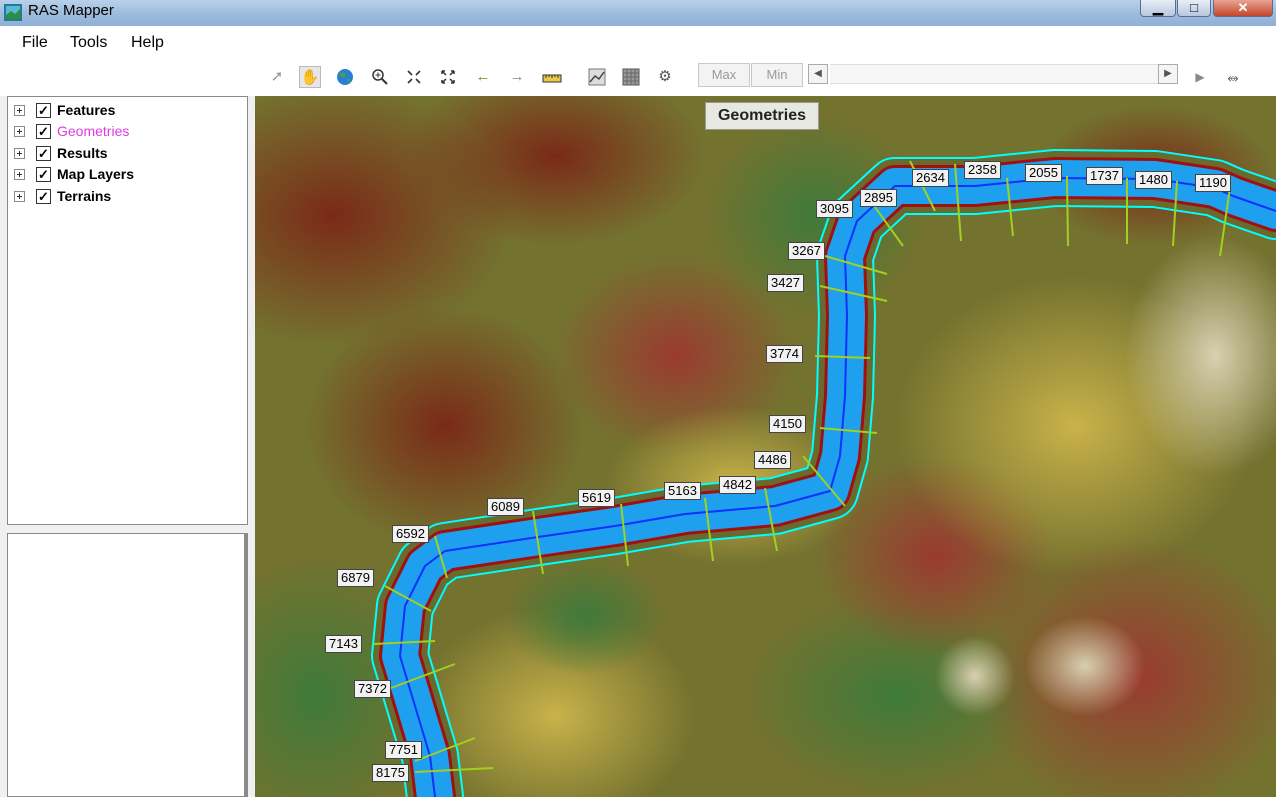 The height and width of the screenshot is (797, 1276). I want to click on cross-section-label: 3267, so click(806, 251).